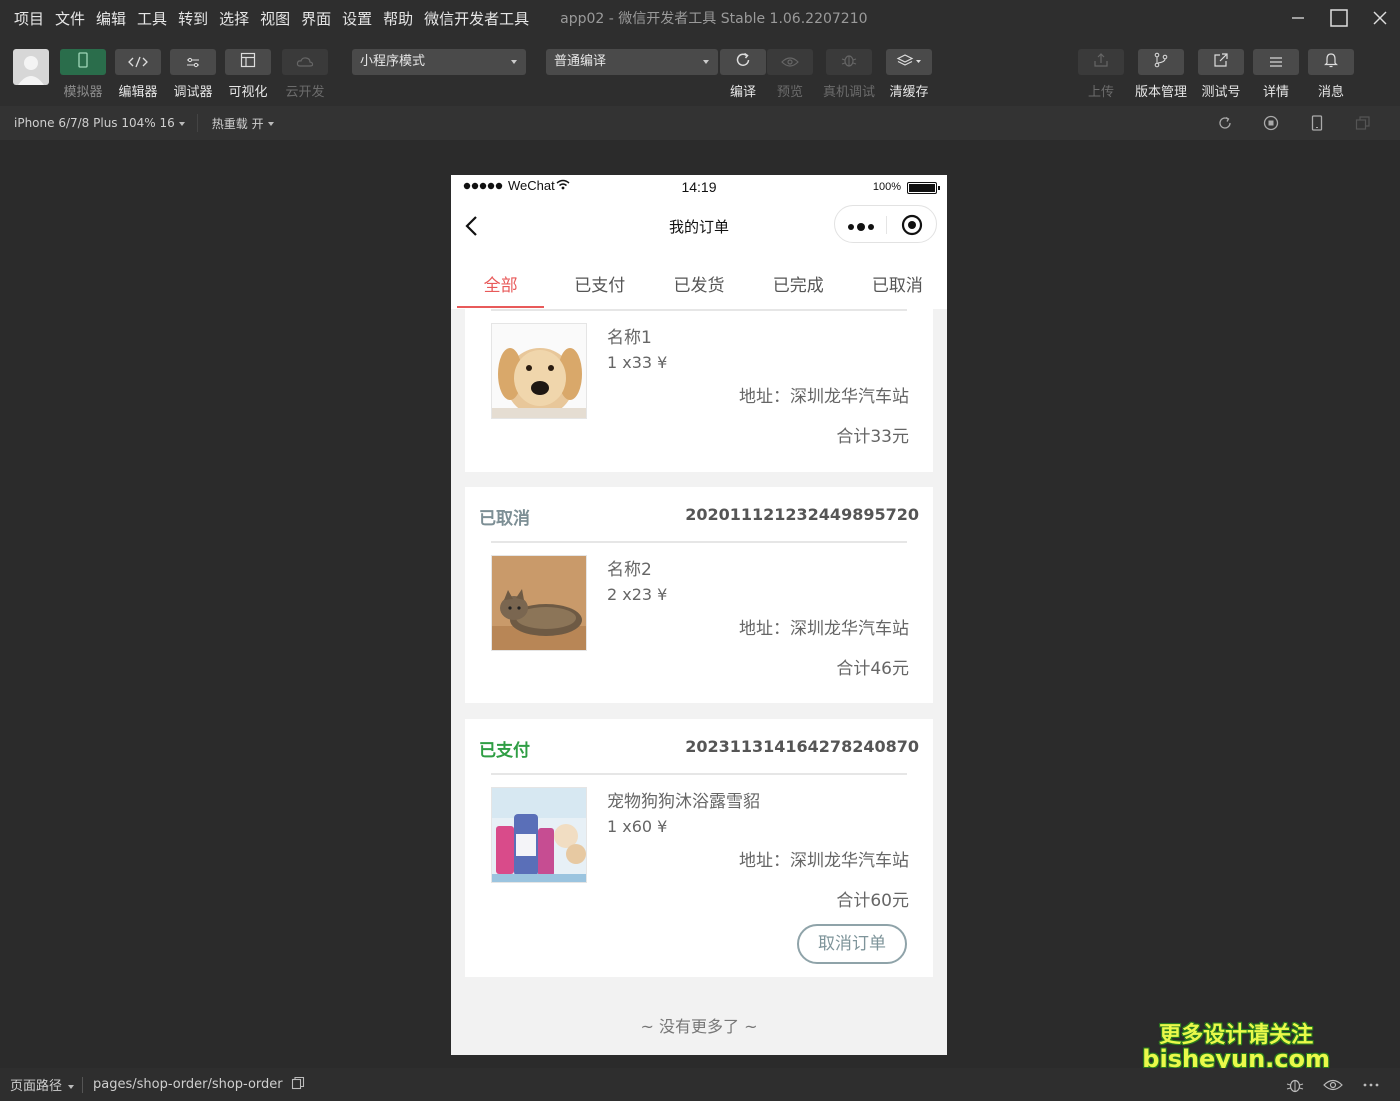  What do you see at coordinates (111, 18) in the screenshot?
I see `menu-edit: 编辑` at bounding box center [111, 18].